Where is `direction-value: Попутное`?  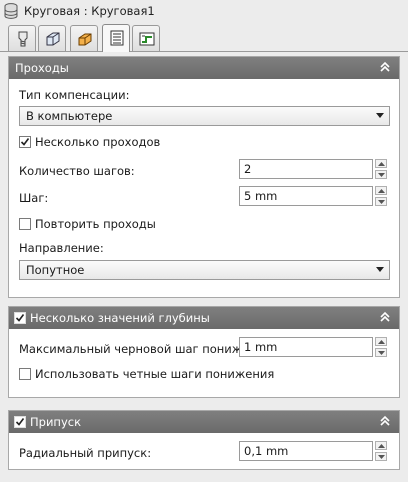
direction-value: Попутное is located at coordinates (55, 270).